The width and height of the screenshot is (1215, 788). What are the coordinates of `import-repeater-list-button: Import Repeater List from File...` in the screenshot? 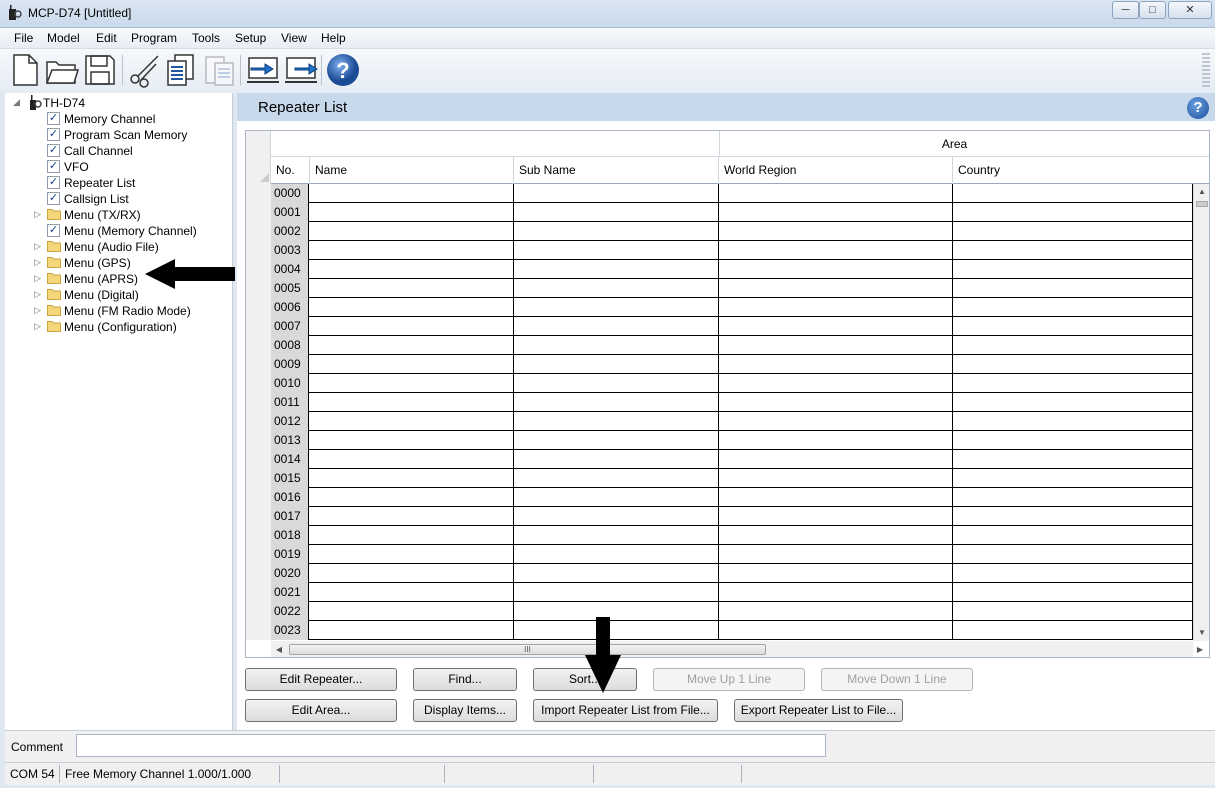 It's located at (625, 710).